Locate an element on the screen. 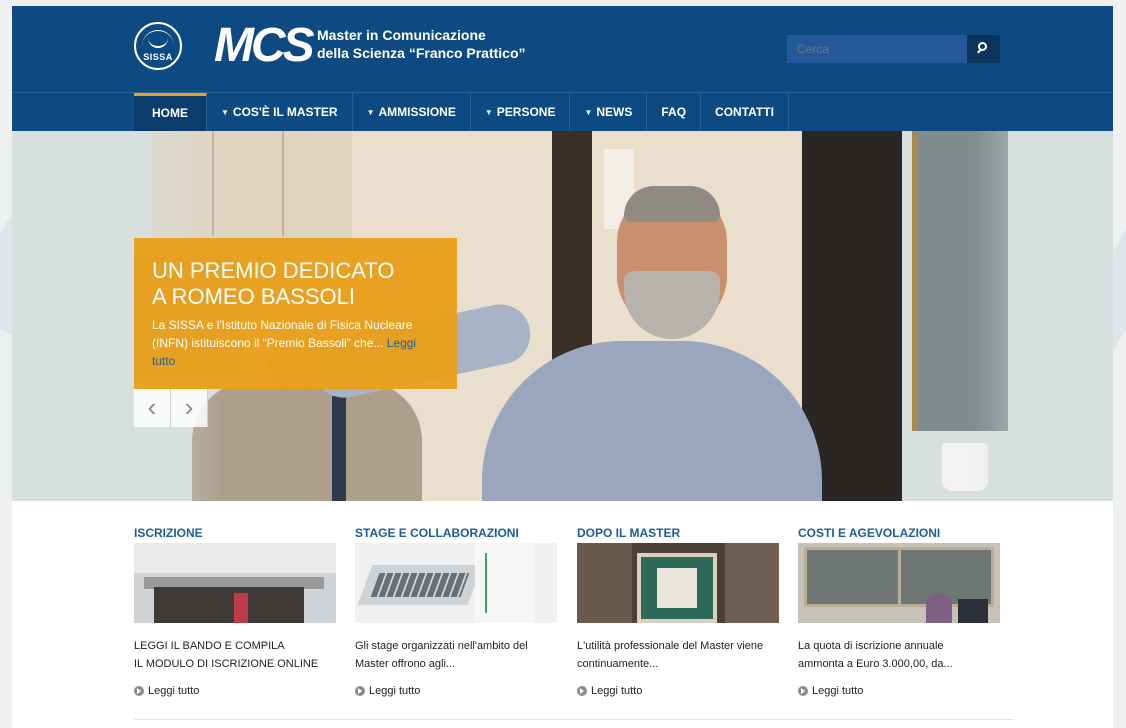  column-title: ISCRIZIONE is located at coordinates (235, 533).